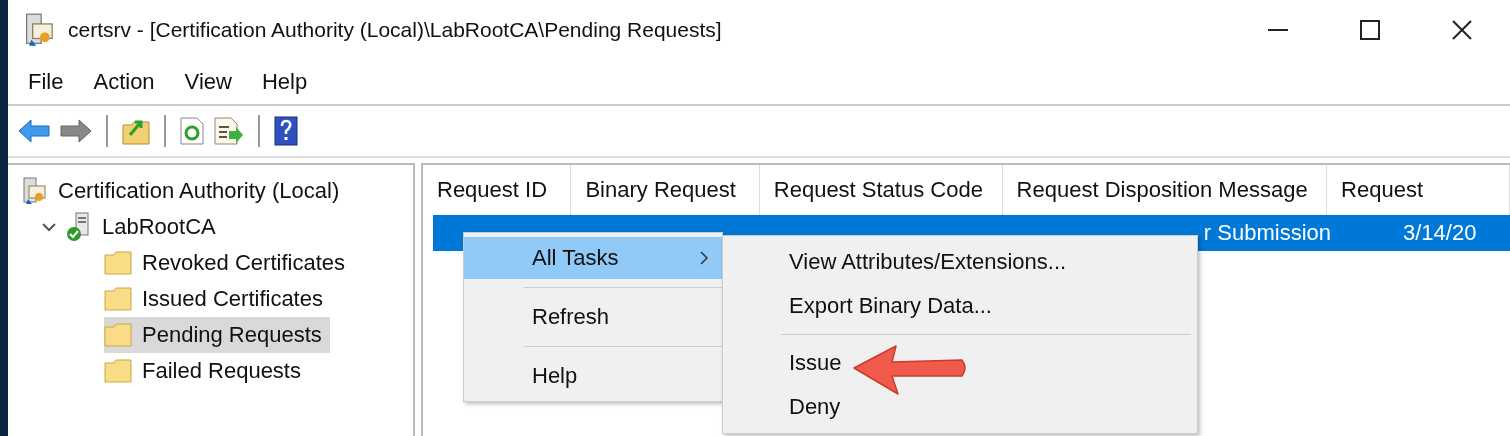 Image resolution: width=1510 pixels, height=436 pixels. Describe the element at coordinates (206, 371) in the screenshot. I see `tree-item: Failed Requests` at that location.